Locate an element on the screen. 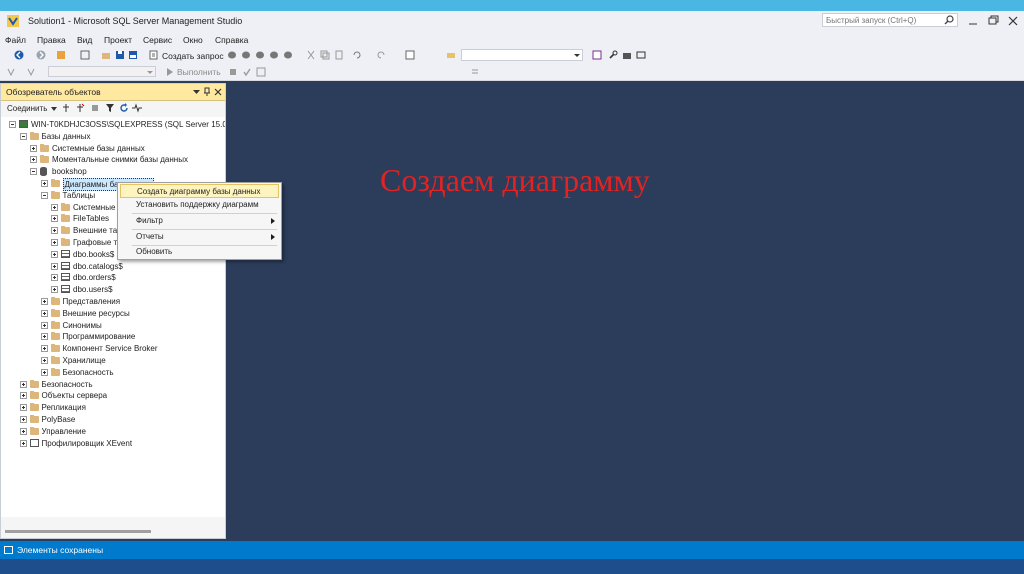 Image resolution: width=1024 pixels, height=574 pixels. restore-button is located at coordinates (993, 21).